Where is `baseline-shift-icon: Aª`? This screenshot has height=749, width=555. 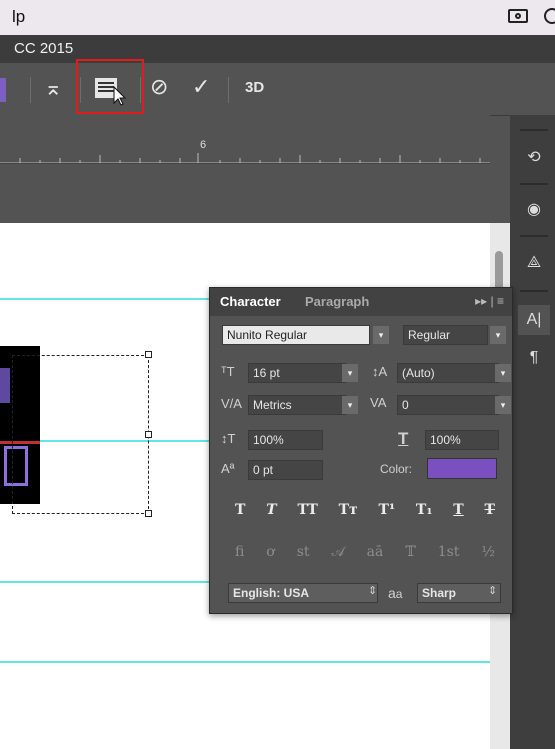 baseline-shift-icon: Aª is located at coordinates (228, 468).